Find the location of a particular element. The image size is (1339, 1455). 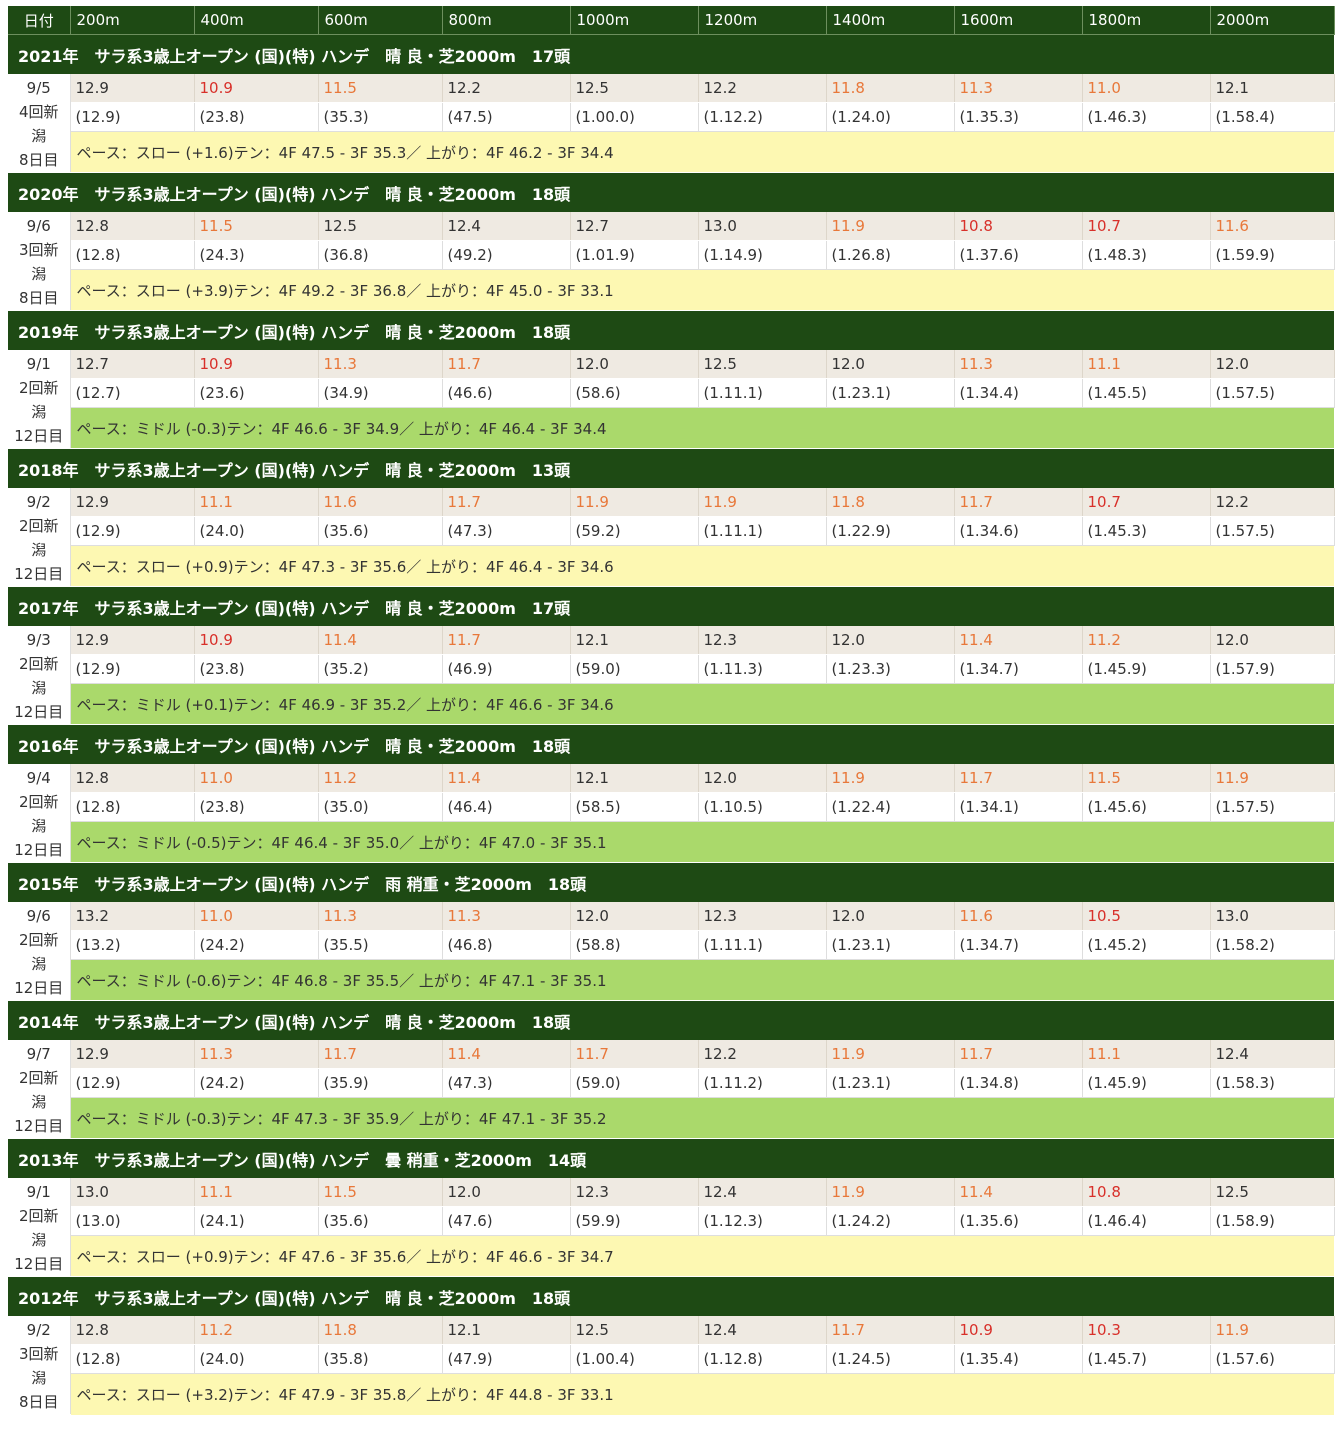

cumulative-time-cell: (58.6) is located at coordinates (634, 393).